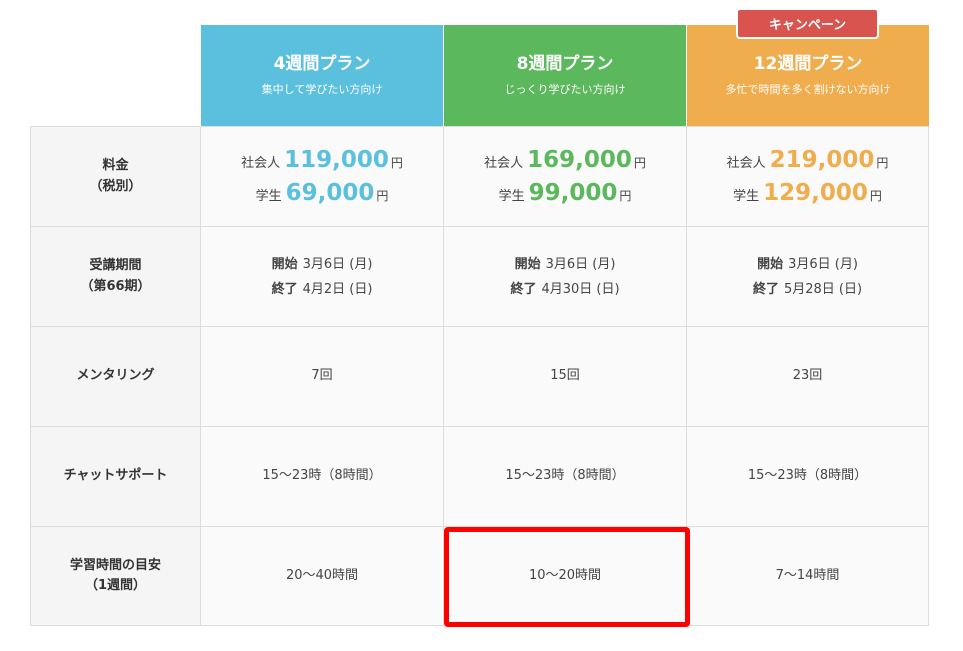 This screenshot has width=963, height=651. Describe the element at coordinates (115, 266) in the screenshot. I see `row-label-line: 受講期間` at that location.